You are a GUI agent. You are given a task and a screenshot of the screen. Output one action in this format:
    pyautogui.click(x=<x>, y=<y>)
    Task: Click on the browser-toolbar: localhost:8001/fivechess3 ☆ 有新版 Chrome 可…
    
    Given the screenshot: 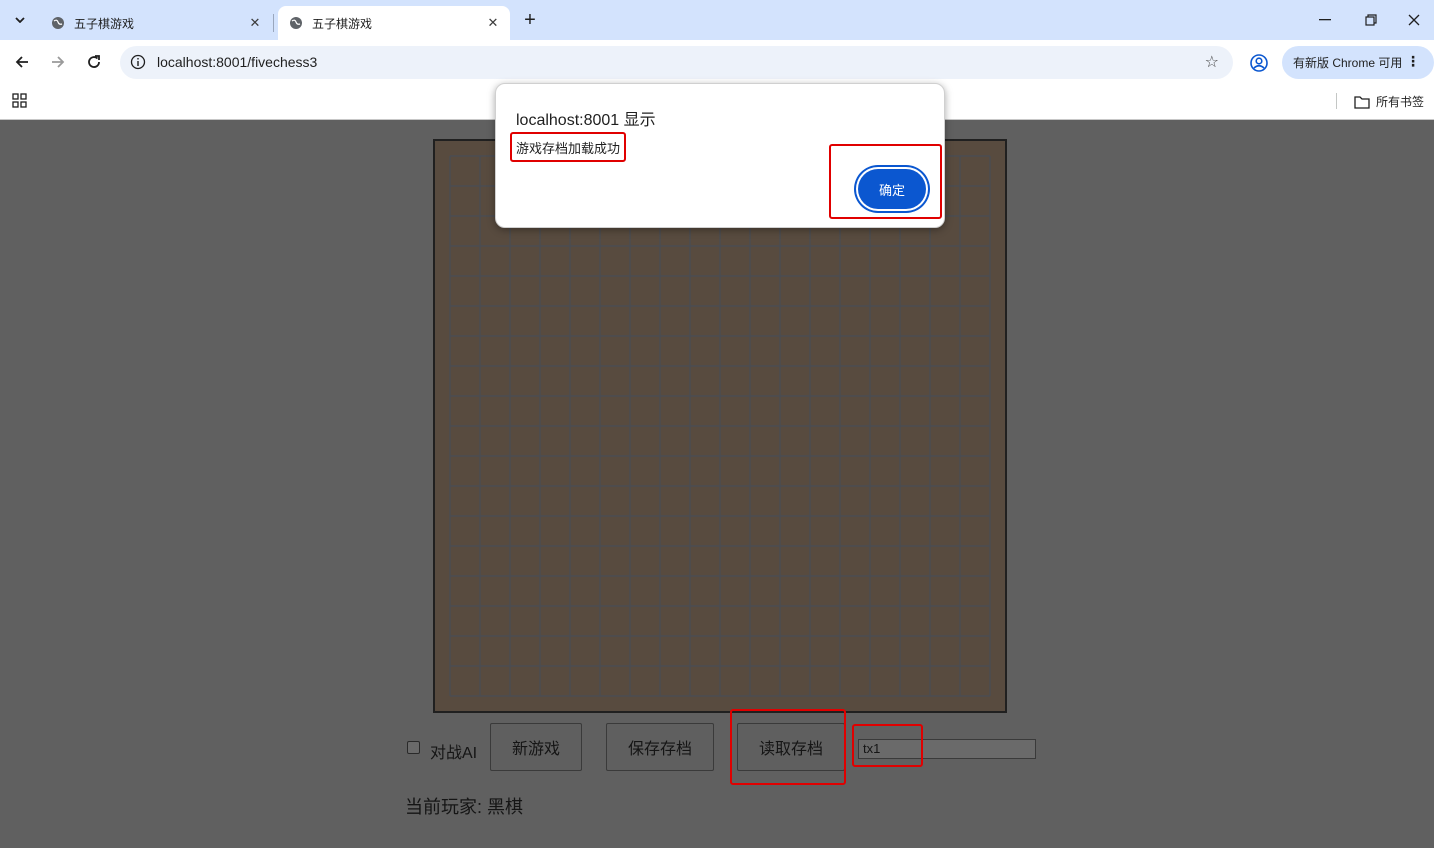 What is the action you would take?
    pyautogui.click(x=717, y=62)
    